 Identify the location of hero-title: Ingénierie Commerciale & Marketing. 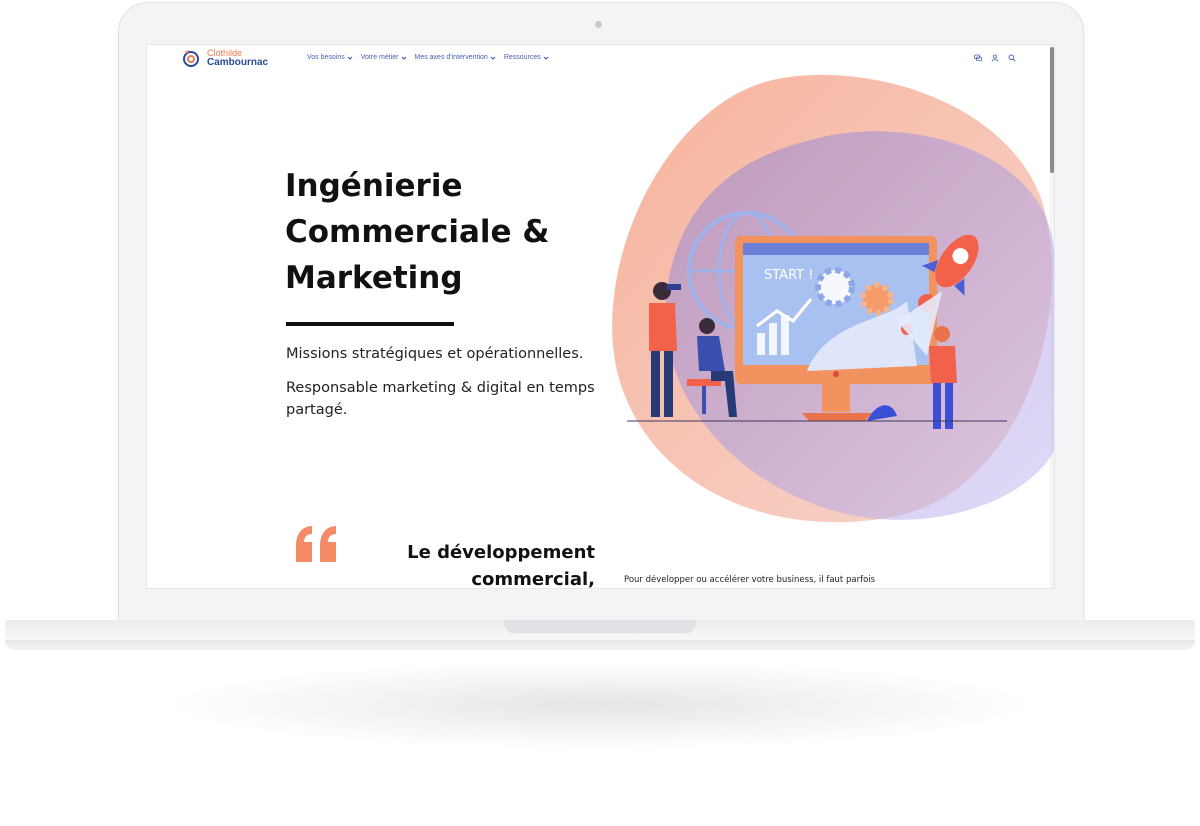
(445, 232).